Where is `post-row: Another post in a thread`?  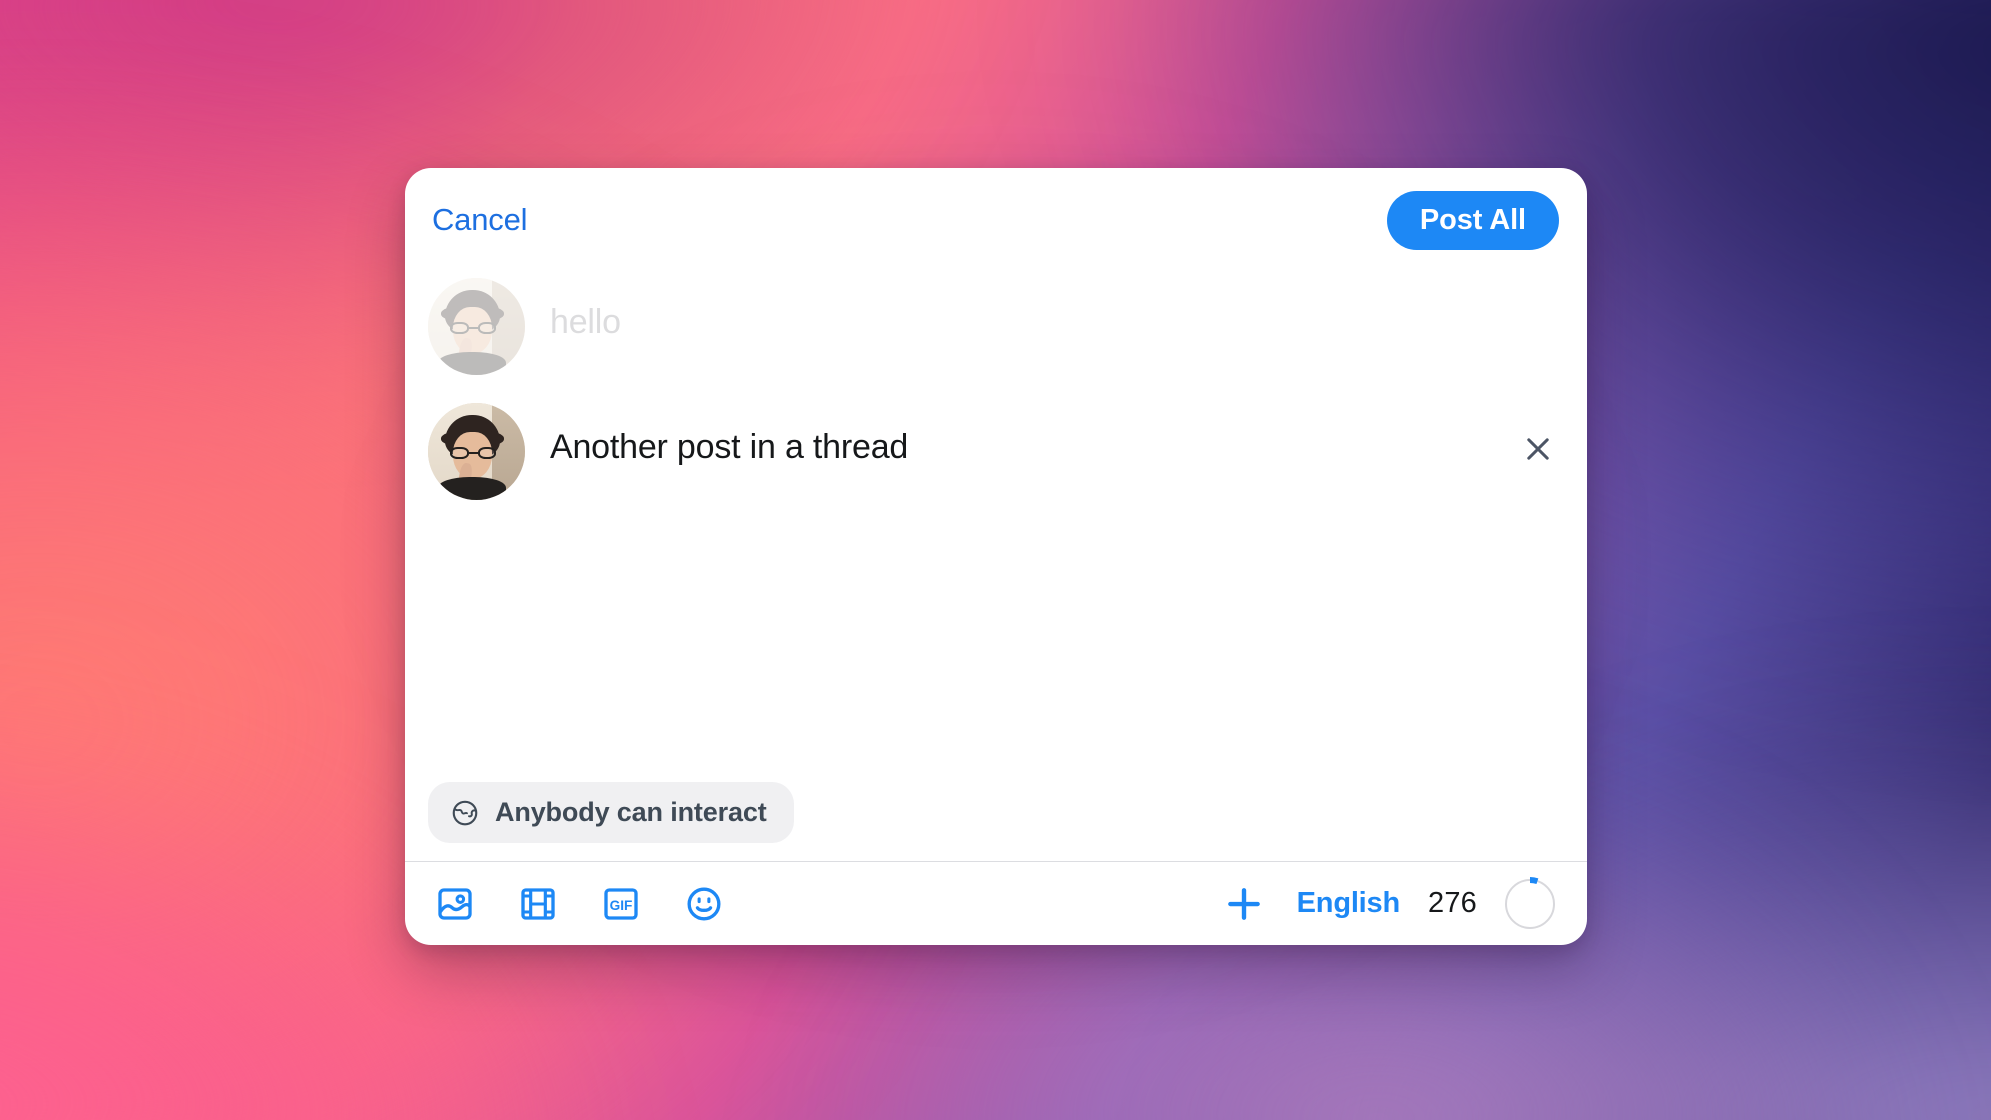
post-row: Another post in a thread is located at coordinates (993, 448).